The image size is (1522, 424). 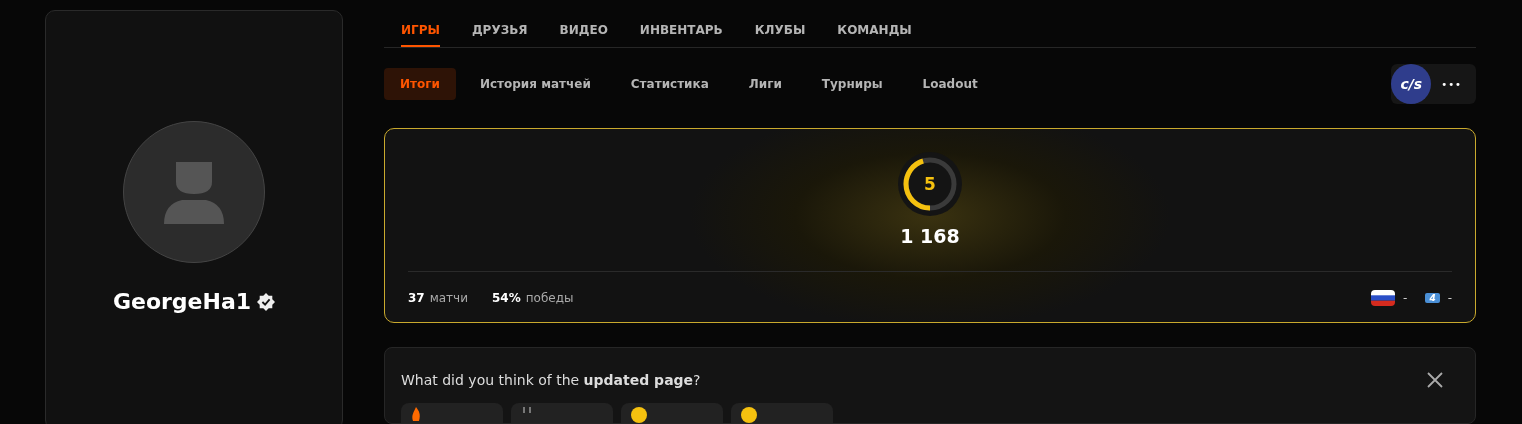 I want to click on level-number: 5, so click(x=930, y=184).